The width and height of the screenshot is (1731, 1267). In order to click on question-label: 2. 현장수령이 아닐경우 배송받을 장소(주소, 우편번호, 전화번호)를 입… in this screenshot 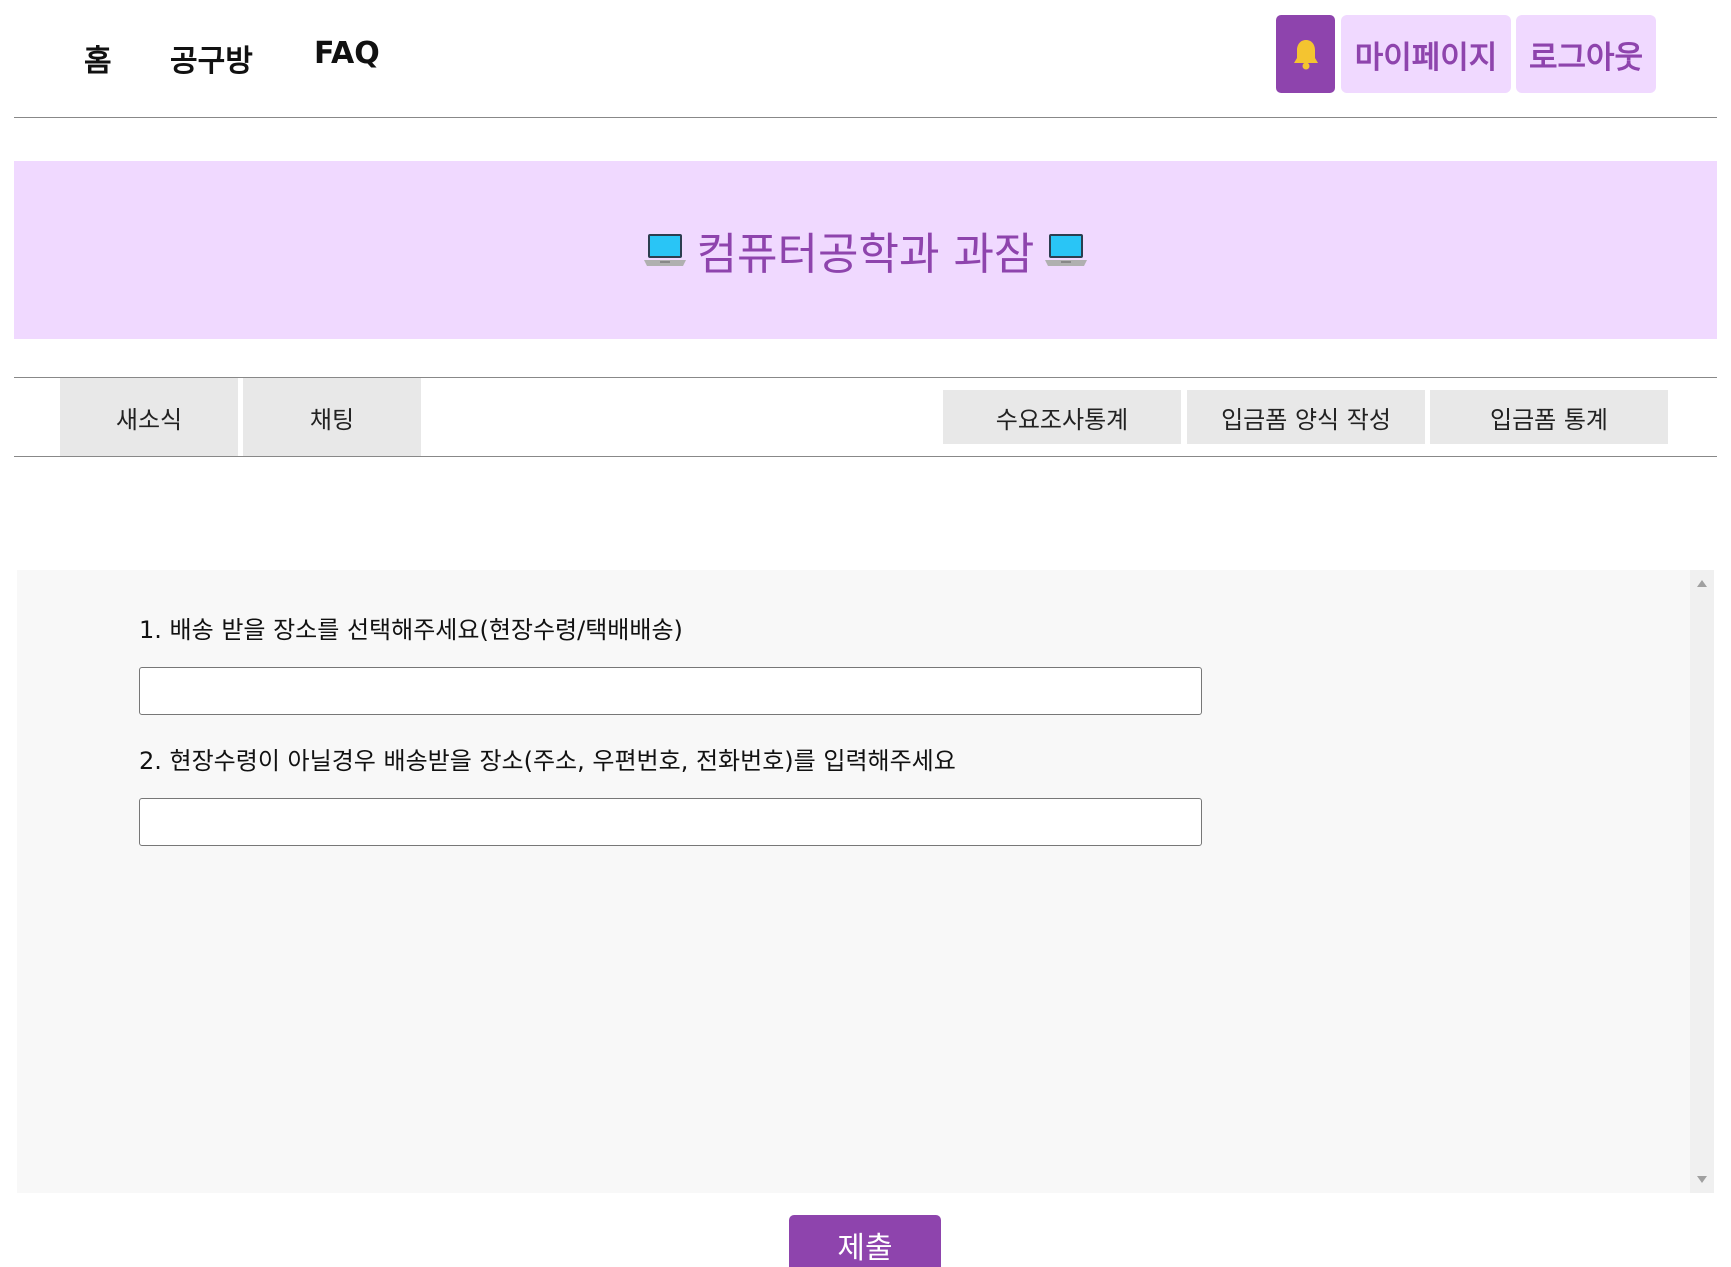, I will do `click(547, 761)`.